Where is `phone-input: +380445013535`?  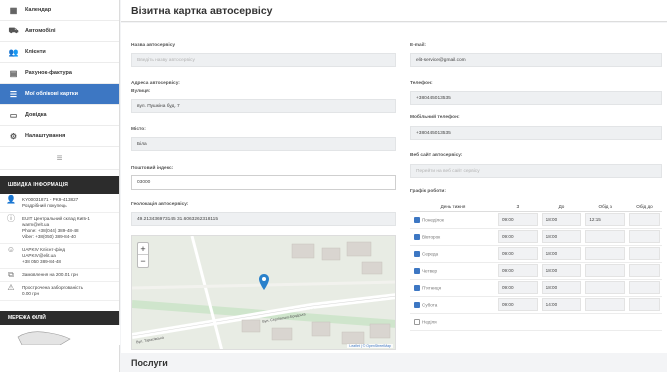 phone-input: +380445013535 is located at coordinates (536, 98).